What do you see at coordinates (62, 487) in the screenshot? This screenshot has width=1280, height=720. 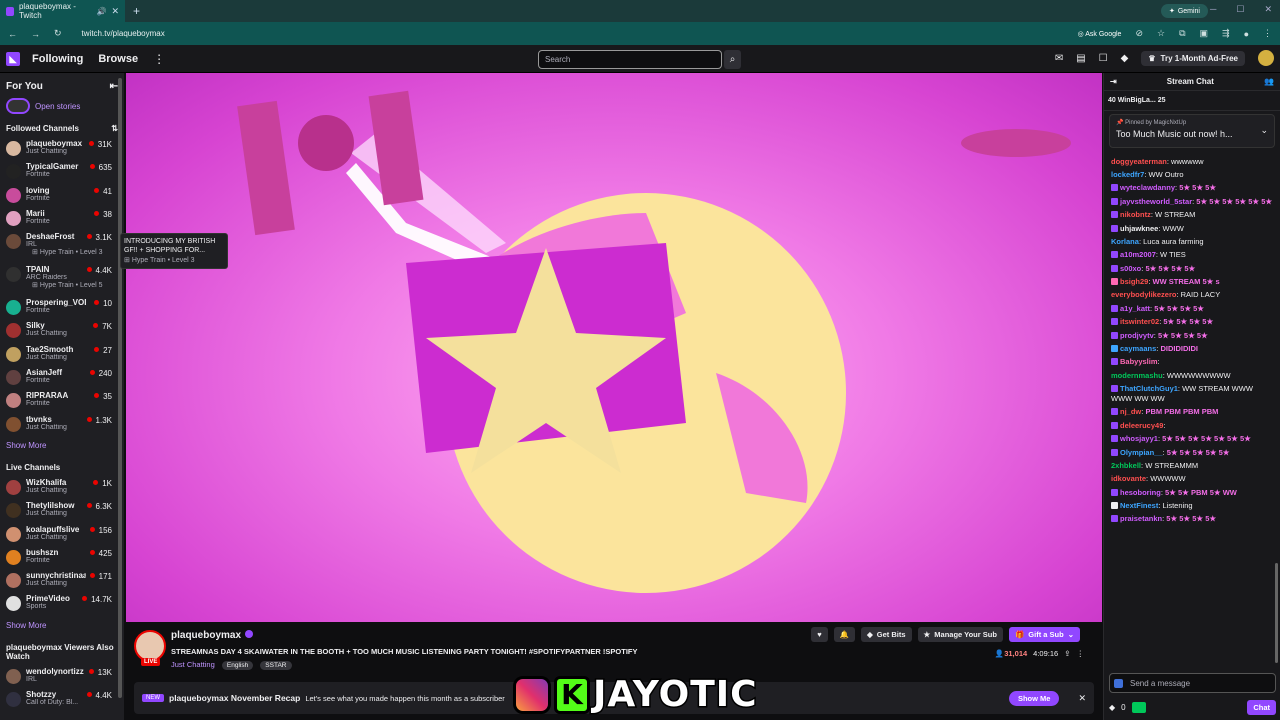 I see `sidebar-channel: WizKhalifa Just Chatting 1K` at bounding box center [62, 487].